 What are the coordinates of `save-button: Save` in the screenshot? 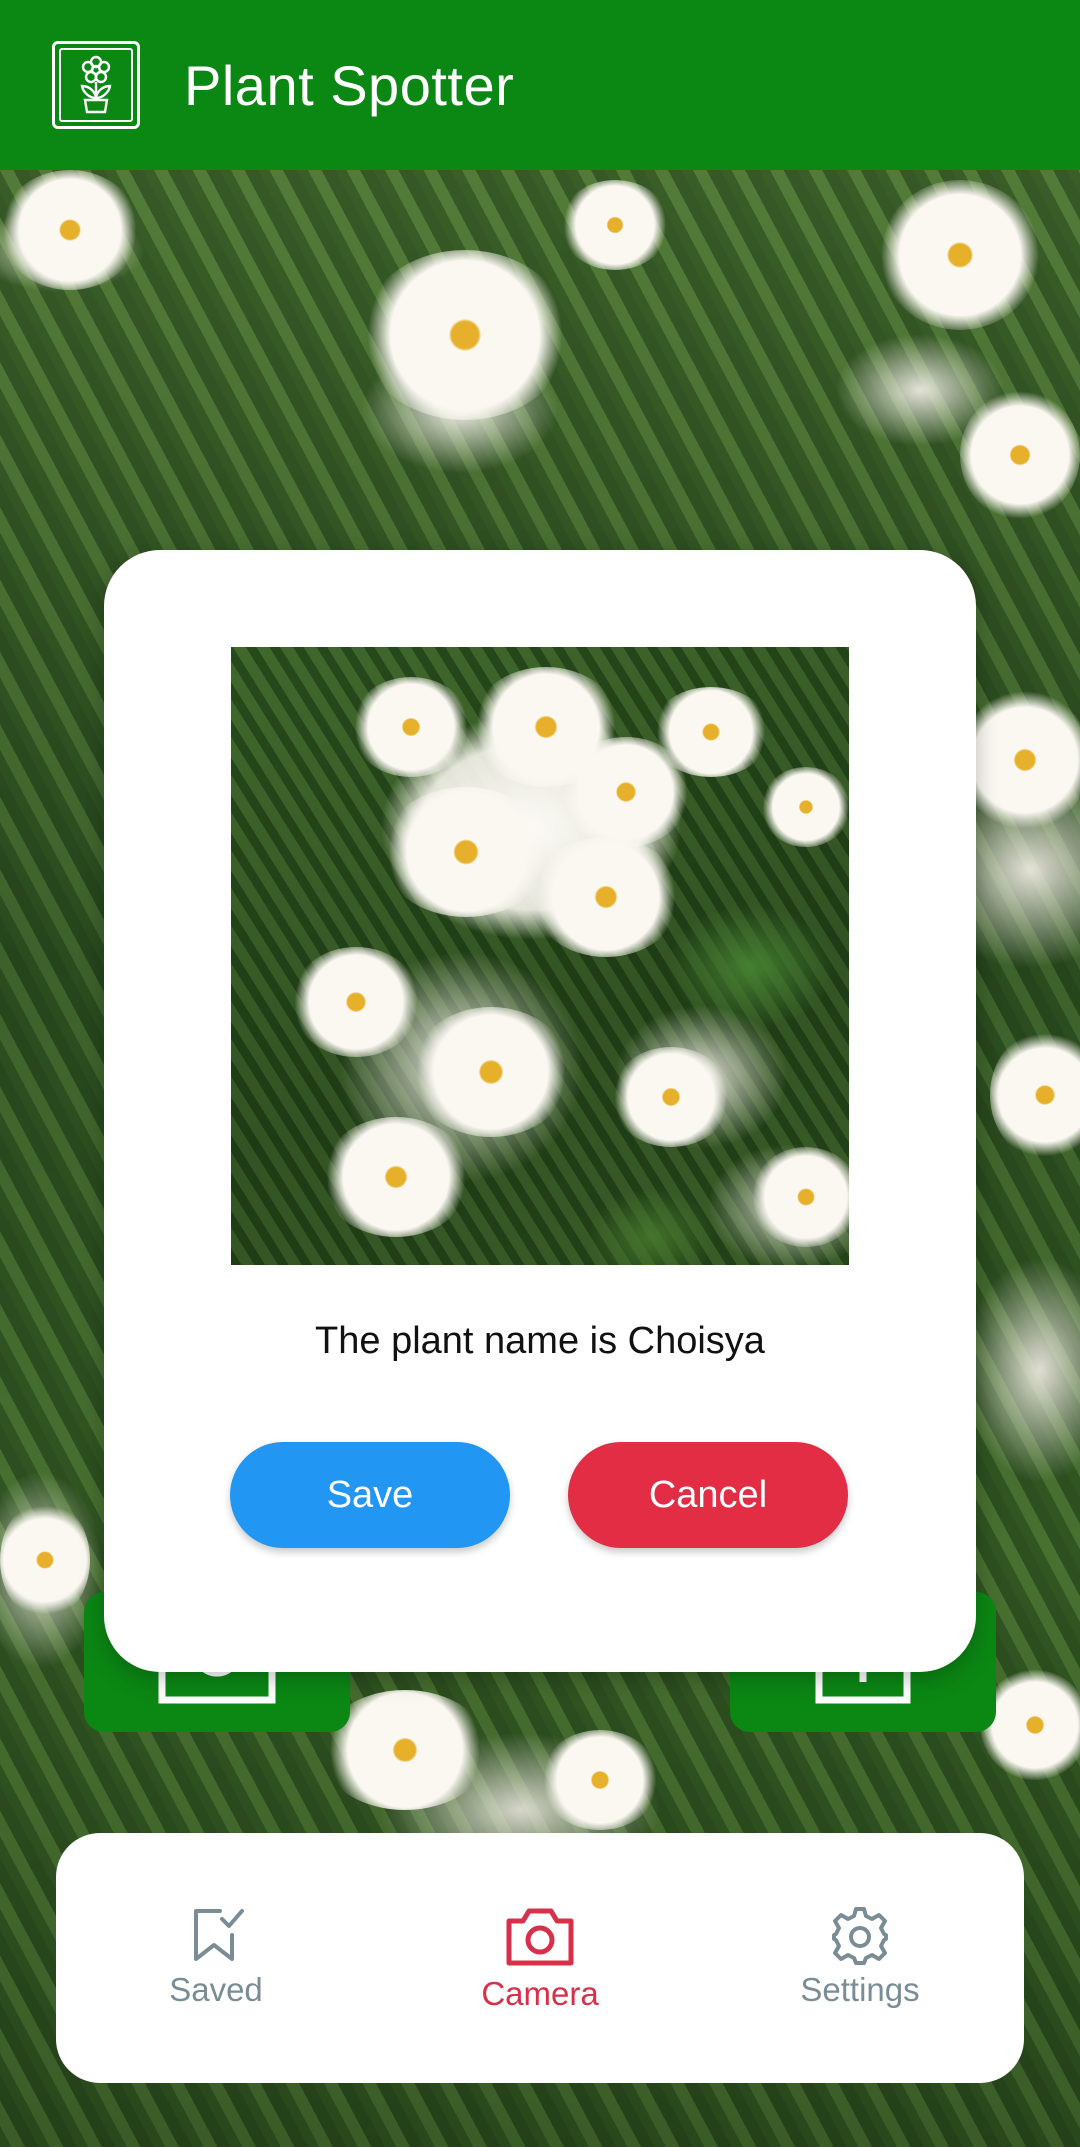 It's located at (370, 1495).